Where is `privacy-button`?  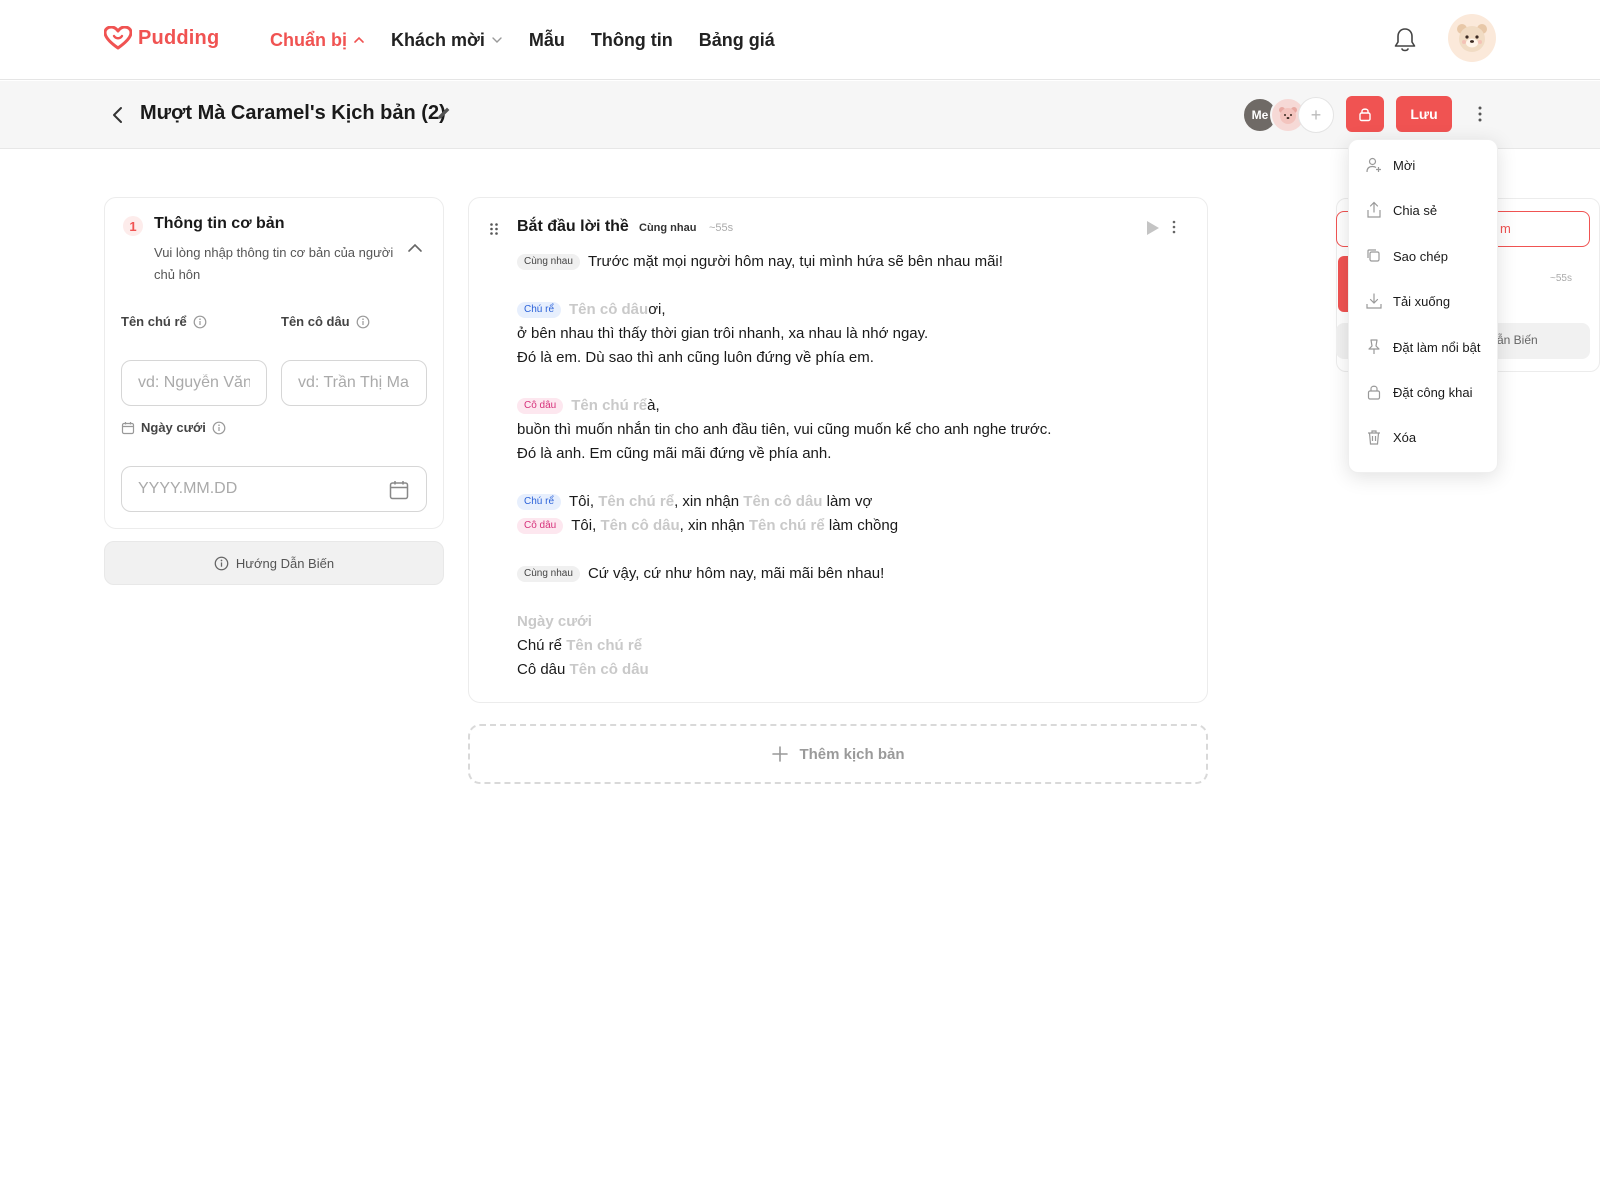 privacy-button is located at coordinates (1365, 114).